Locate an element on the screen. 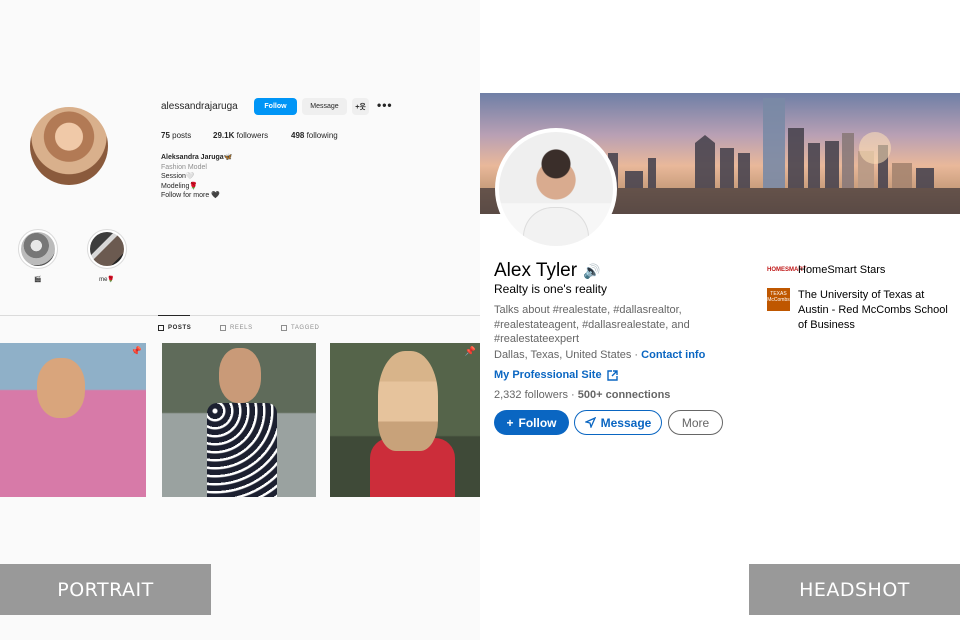  story-highlight: me🌹 is located at coordinates (107, 256).